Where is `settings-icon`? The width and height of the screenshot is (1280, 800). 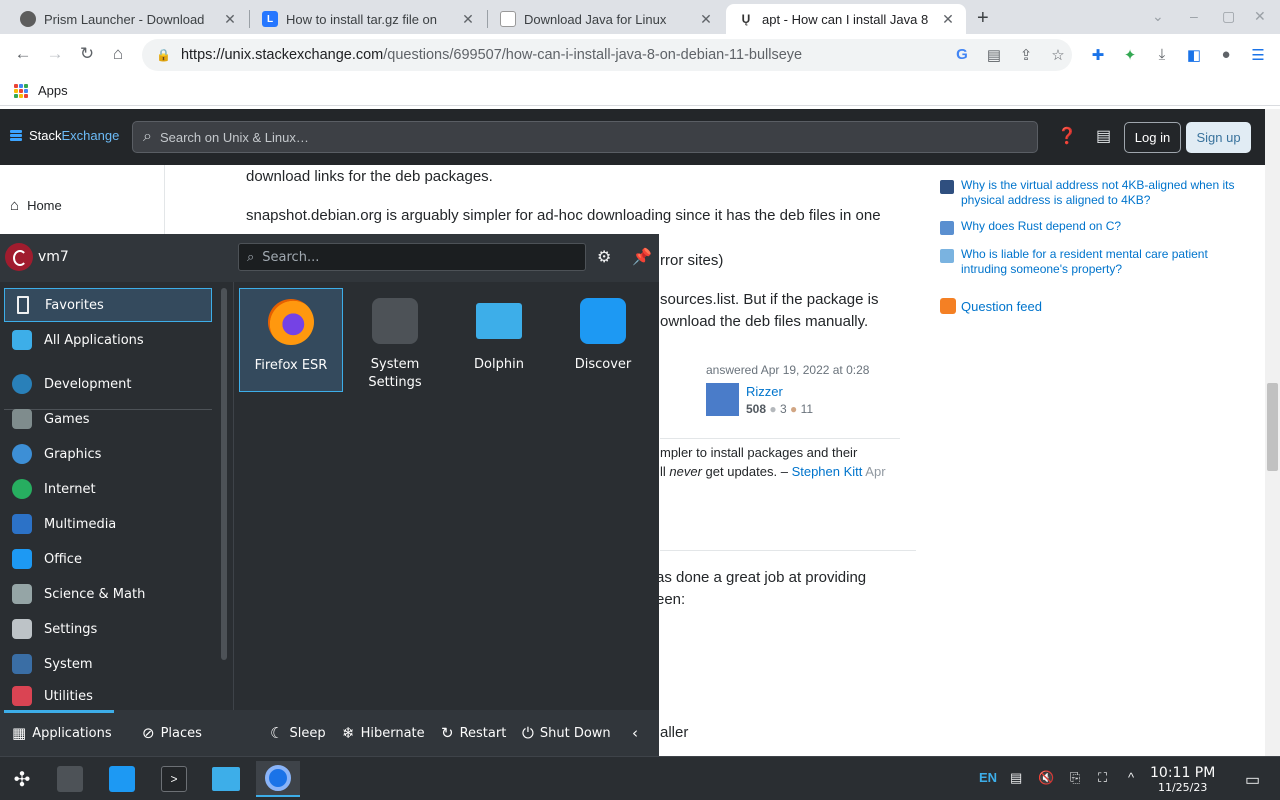 settings-icon is located at coordinates (22, 629).